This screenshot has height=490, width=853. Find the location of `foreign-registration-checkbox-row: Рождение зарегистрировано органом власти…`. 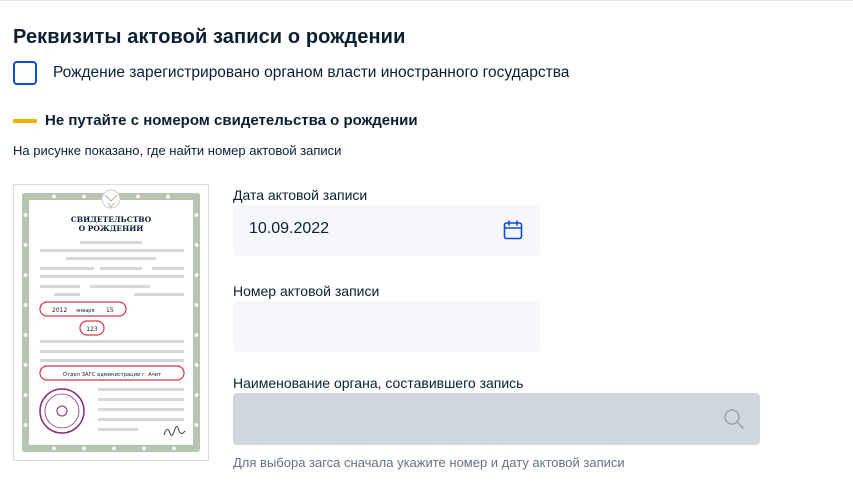

foreign-registration-checkbox-row: Рождение зарегистрировано органом власти… is located at coordinates (291, 73).